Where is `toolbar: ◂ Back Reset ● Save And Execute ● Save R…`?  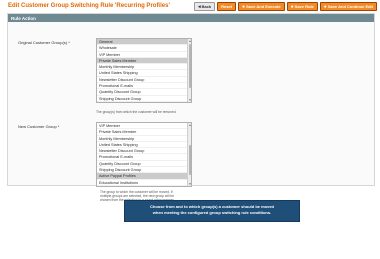
toolbar: ◂ Back Reset ● Save And Execute ● Save R… is located at coordinates (285, 6).